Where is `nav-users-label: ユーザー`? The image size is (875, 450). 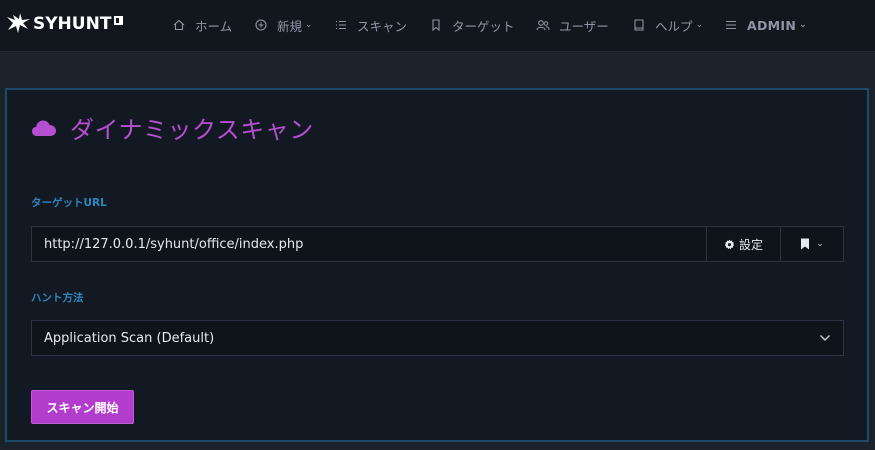
nav-users-label: ユーザー is located at coordinates (584, 26).